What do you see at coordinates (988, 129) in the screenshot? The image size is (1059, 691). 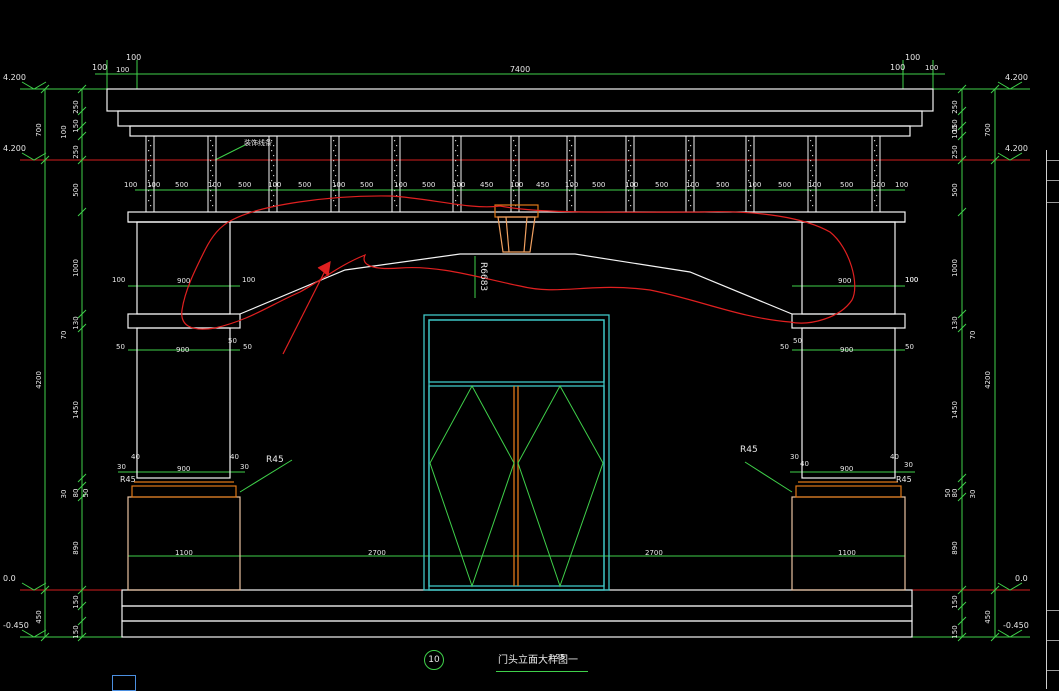 I see `dimension-label: 700` at bounding box center [988, 129].